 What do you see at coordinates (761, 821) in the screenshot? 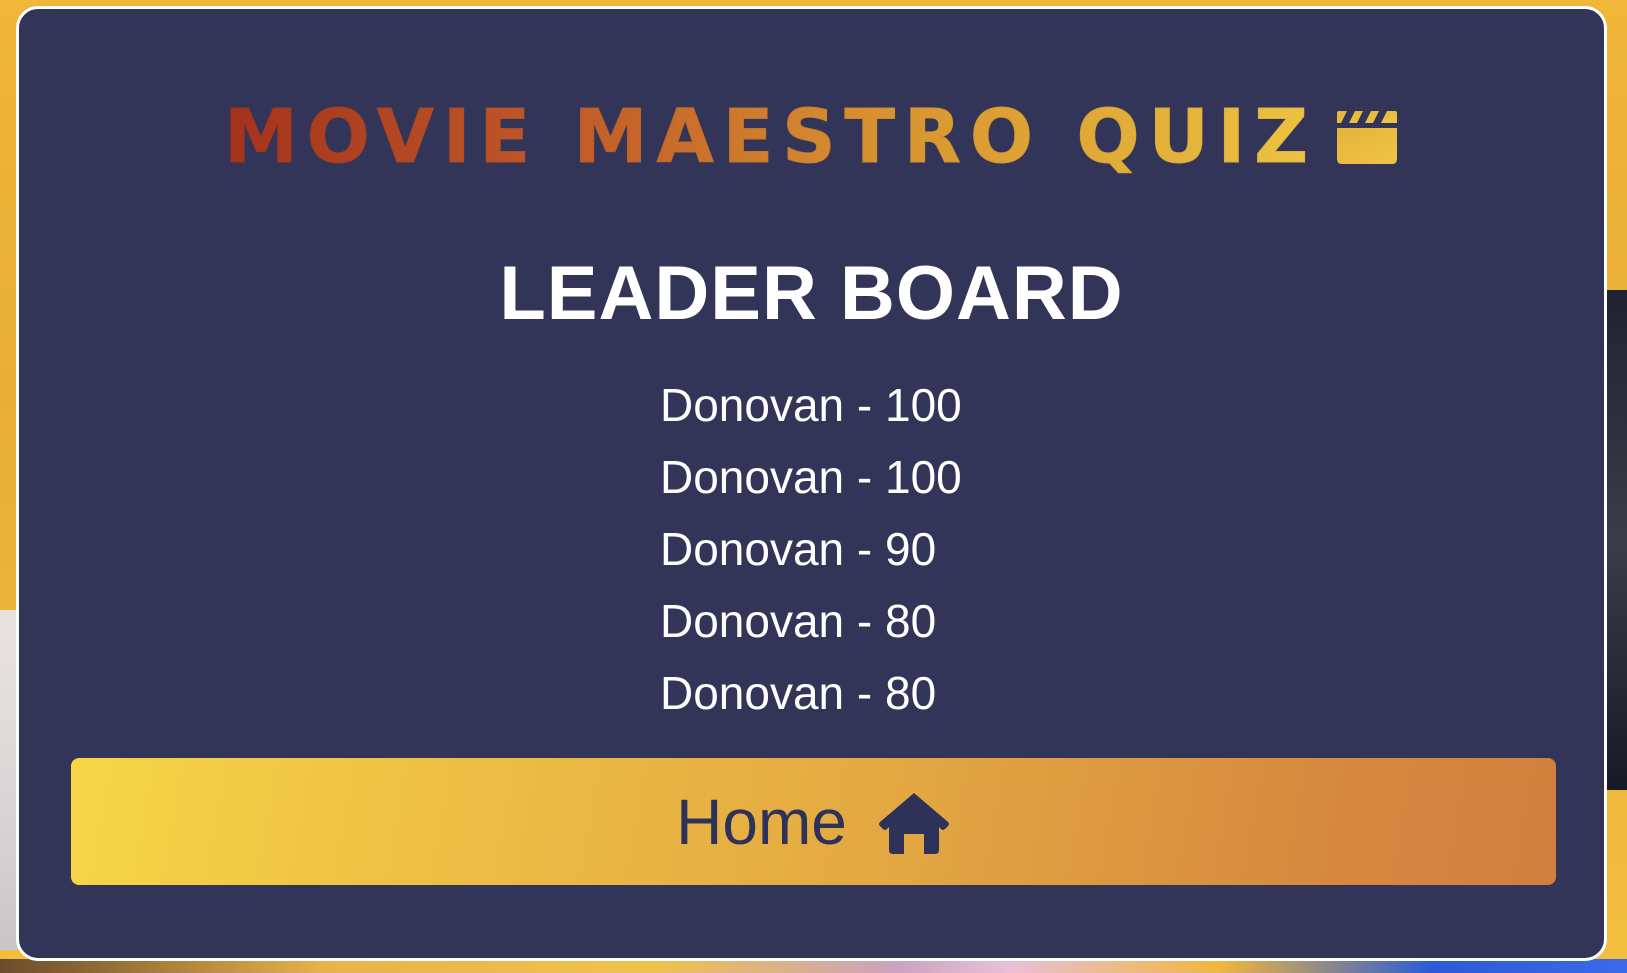
I see `home-button-label: Home` at bounding box center [761, 821].